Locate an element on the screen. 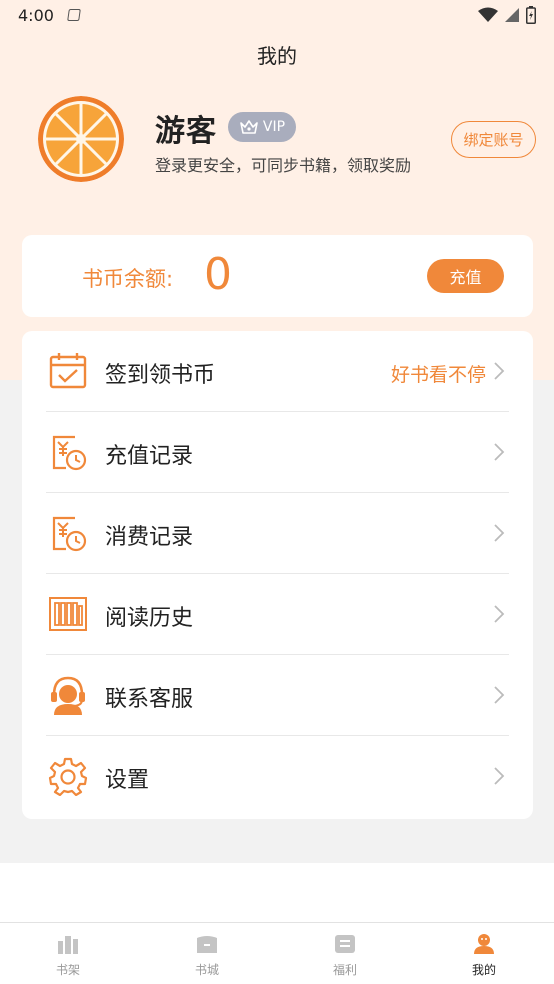  balance-label: 书币余额: is located at coordinates (128, 279).